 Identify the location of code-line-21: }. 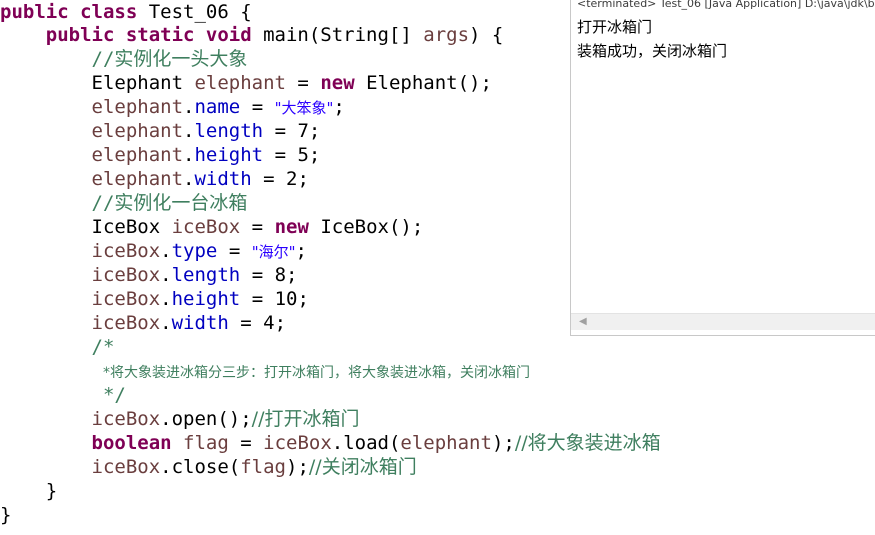
(28, 491).